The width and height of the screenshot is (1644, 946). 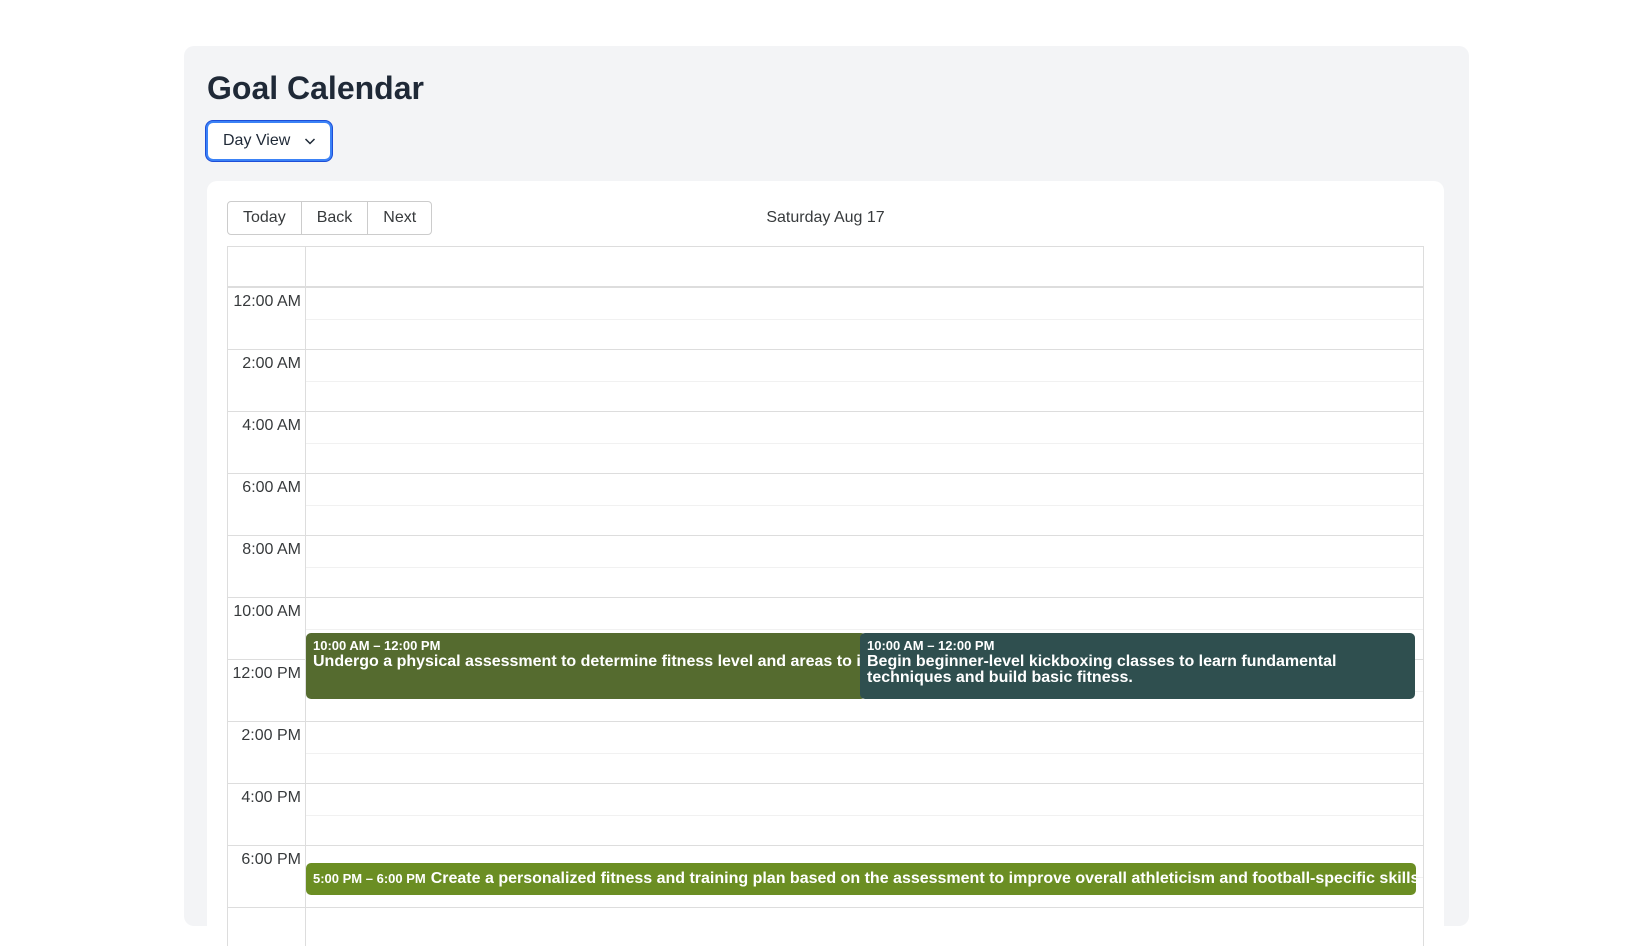 What do you see at coordinates (271, 797) in the screenshot?
I see `time-slot-label: 4:00 PM` at bounding box center [271, 797].